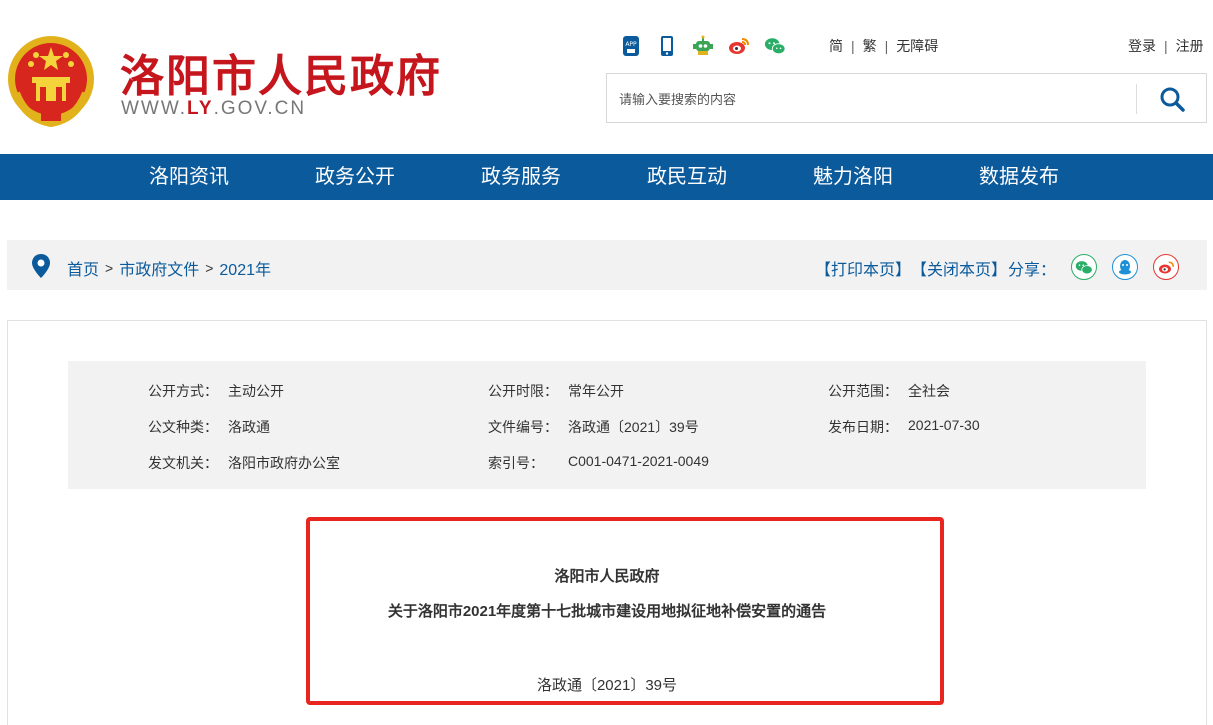  I want to click on share-label: 分享：, so click(1032, 270).